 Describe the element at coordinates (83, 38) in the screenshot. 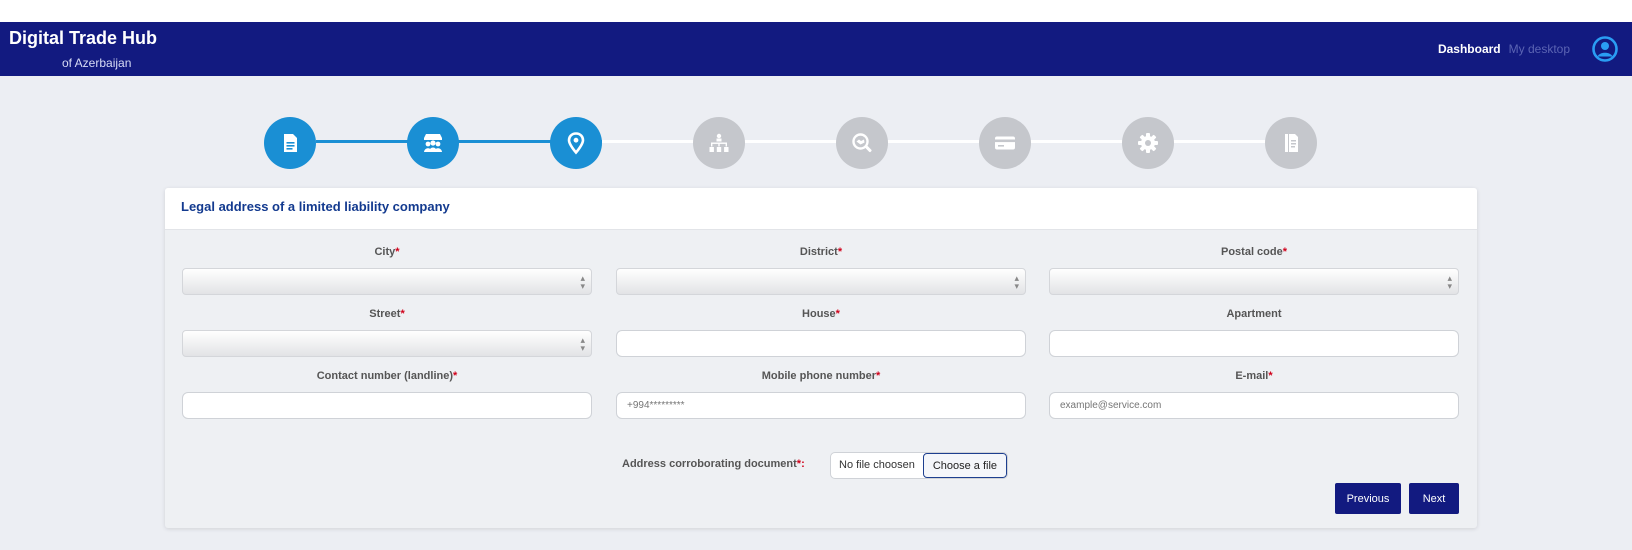

I see `brand-title: Digital Trade Hub` at that location.